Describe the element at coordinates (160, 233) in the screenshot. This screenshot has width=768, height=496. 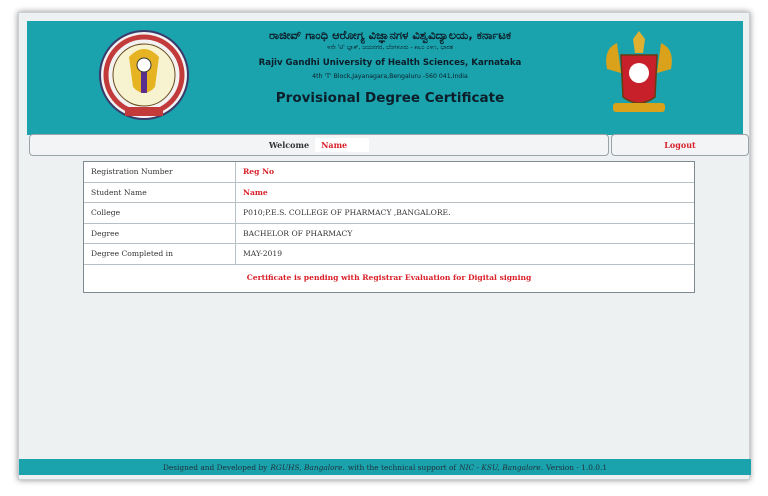
I see `degree-label: Degree` at that location.